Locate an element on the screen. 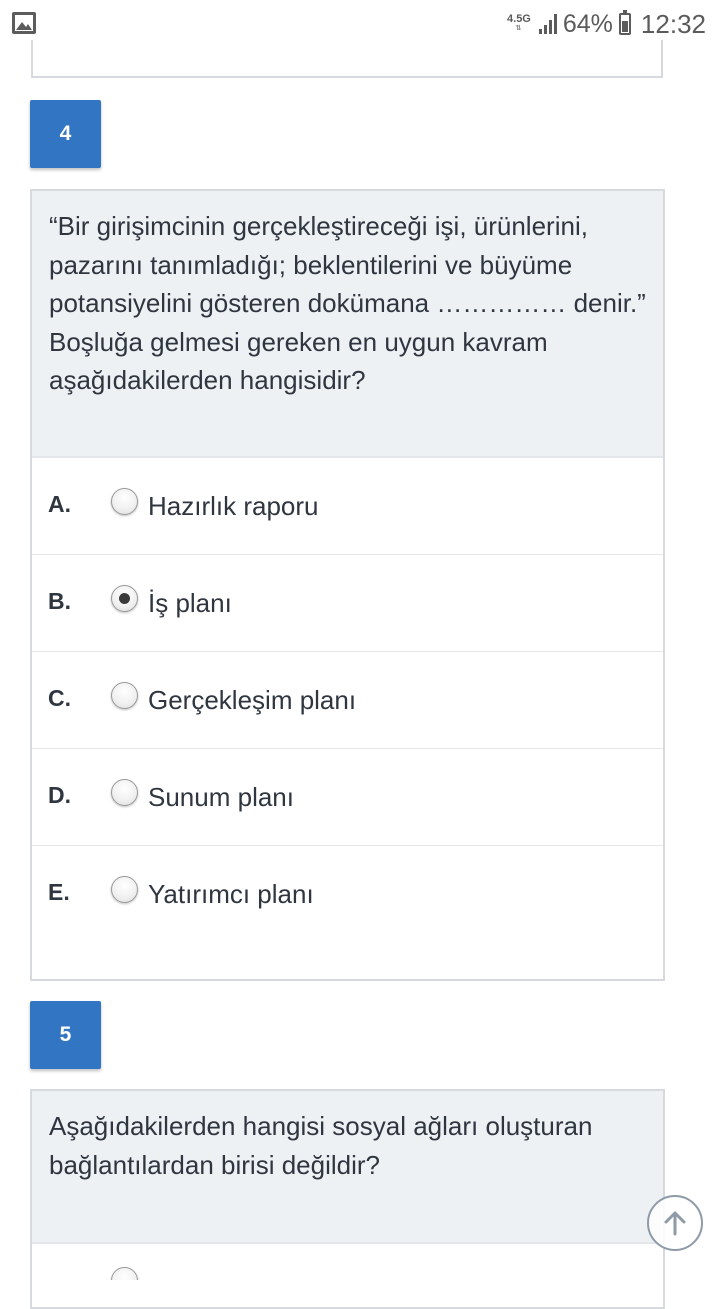  answer-option-d: D. Sunum planı is located at coordinates (347, 797).